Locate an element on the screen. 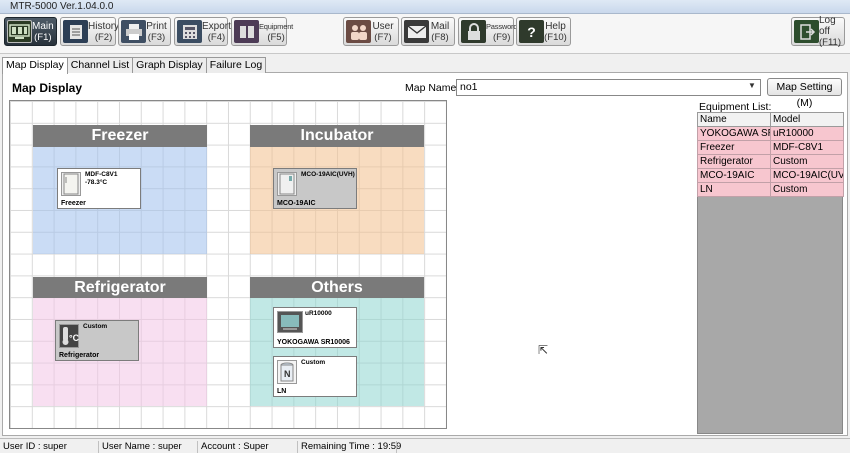 This screenshot has height=453, width=850. n-badge: N is located at coordinates (287, 374).